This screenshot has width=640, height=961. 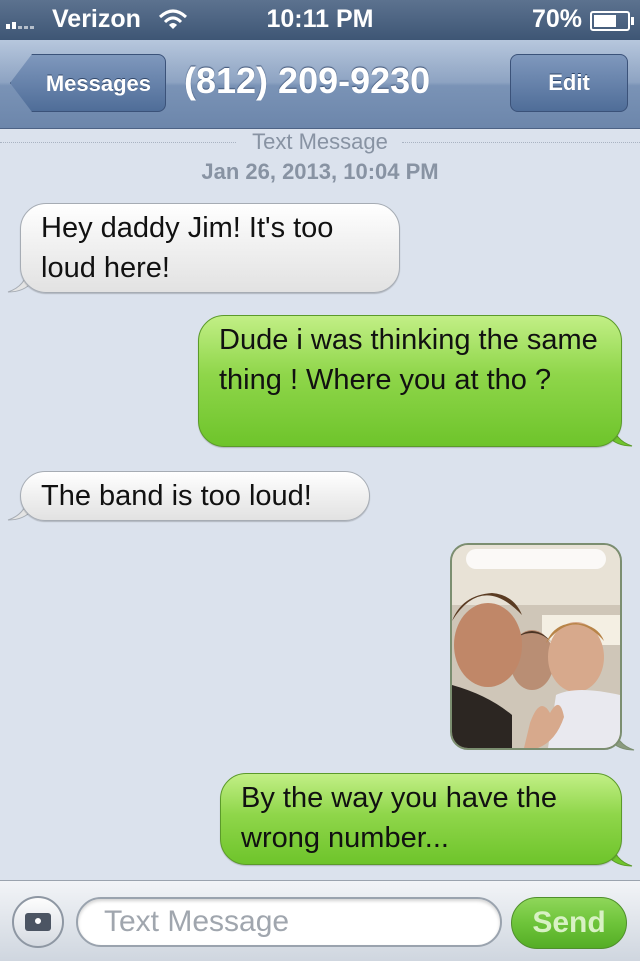 I want to click on navigation-bar: Messages (812) 209-9230 Edit, so click(x=320, y=84).